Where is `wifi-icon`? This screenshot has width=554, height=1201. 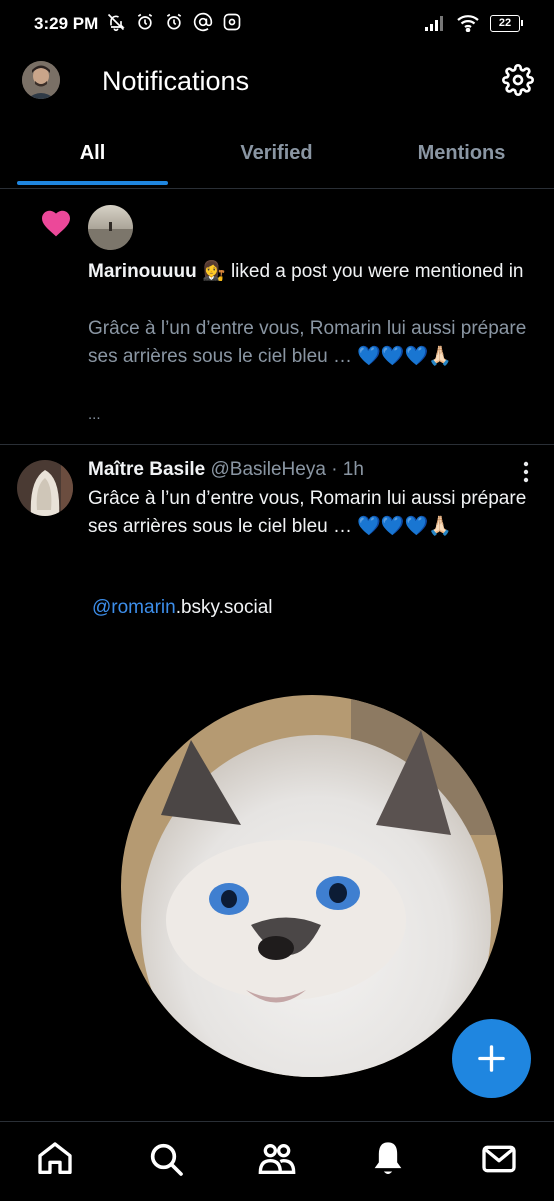 wifi-icon is located at coordinates (468, 23).